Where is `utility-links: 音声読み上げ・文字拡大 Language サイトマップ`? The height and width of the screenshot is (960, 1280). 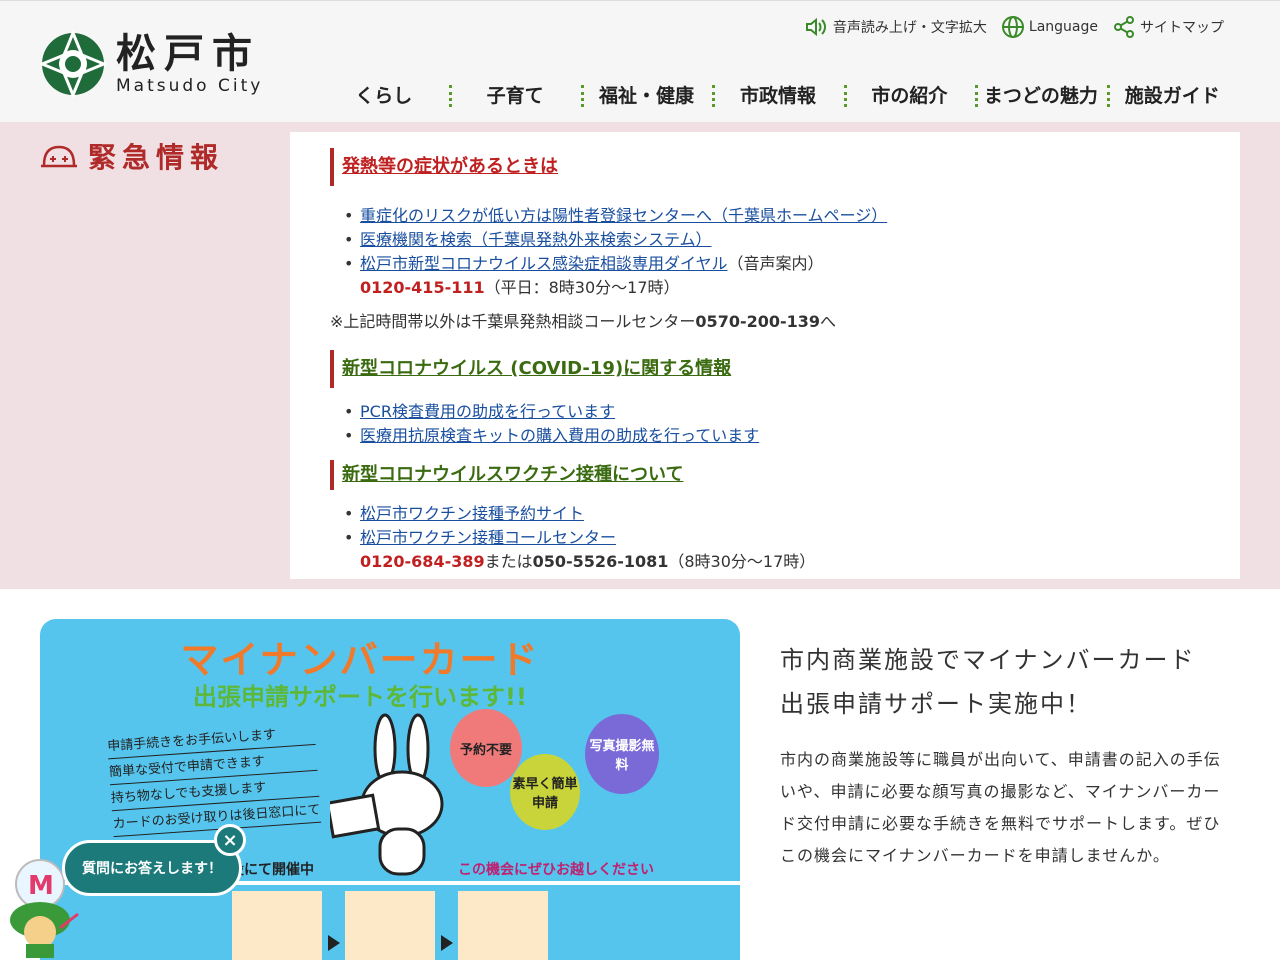 utility-links: 音声読み上げ・文字拡大 Language サイトマップ is located at coordinates (1007, 27).